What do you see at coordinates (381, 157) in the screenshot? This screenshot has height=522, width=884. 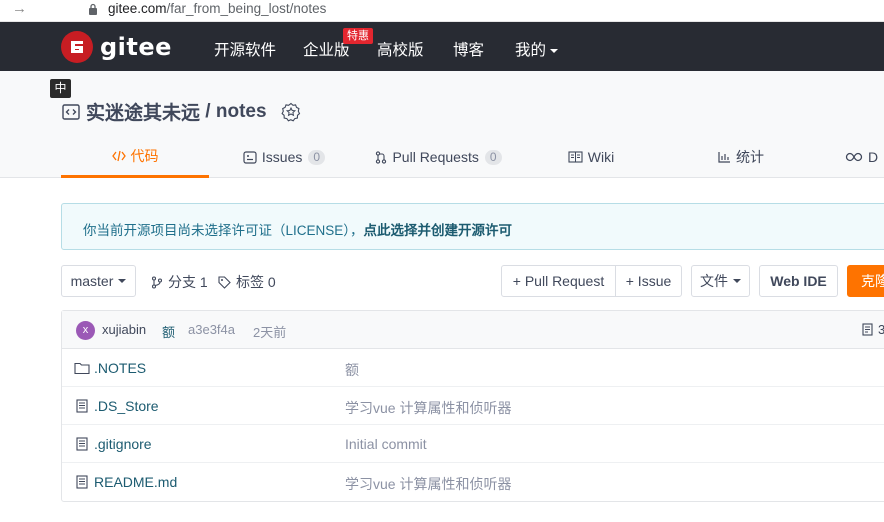 I see `pull-request-icon` at bounding box center [381, 157].